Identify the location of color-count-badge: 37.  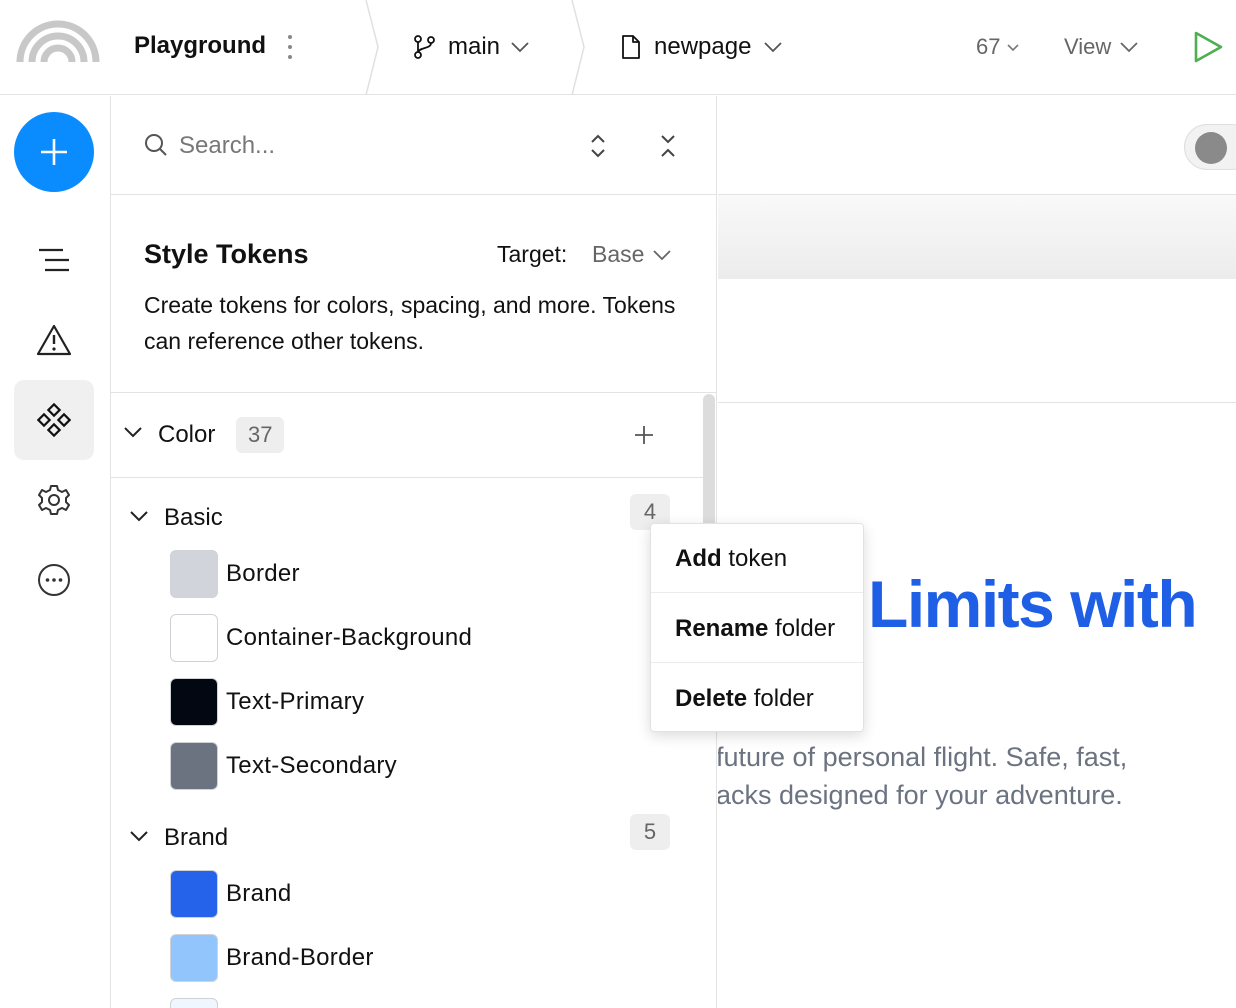
(260, 435).